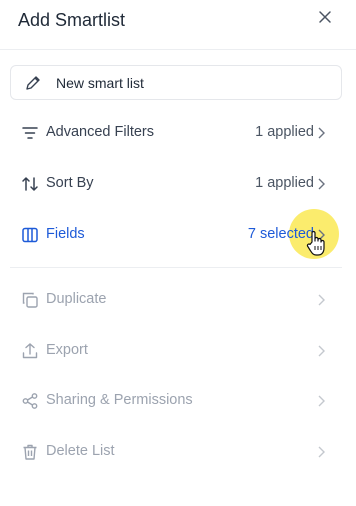 This screenshot has height=506, width=356. Describe the element at coordinates (80, 451) in the screenshot. I see `menu-label: Delete List` at that location.